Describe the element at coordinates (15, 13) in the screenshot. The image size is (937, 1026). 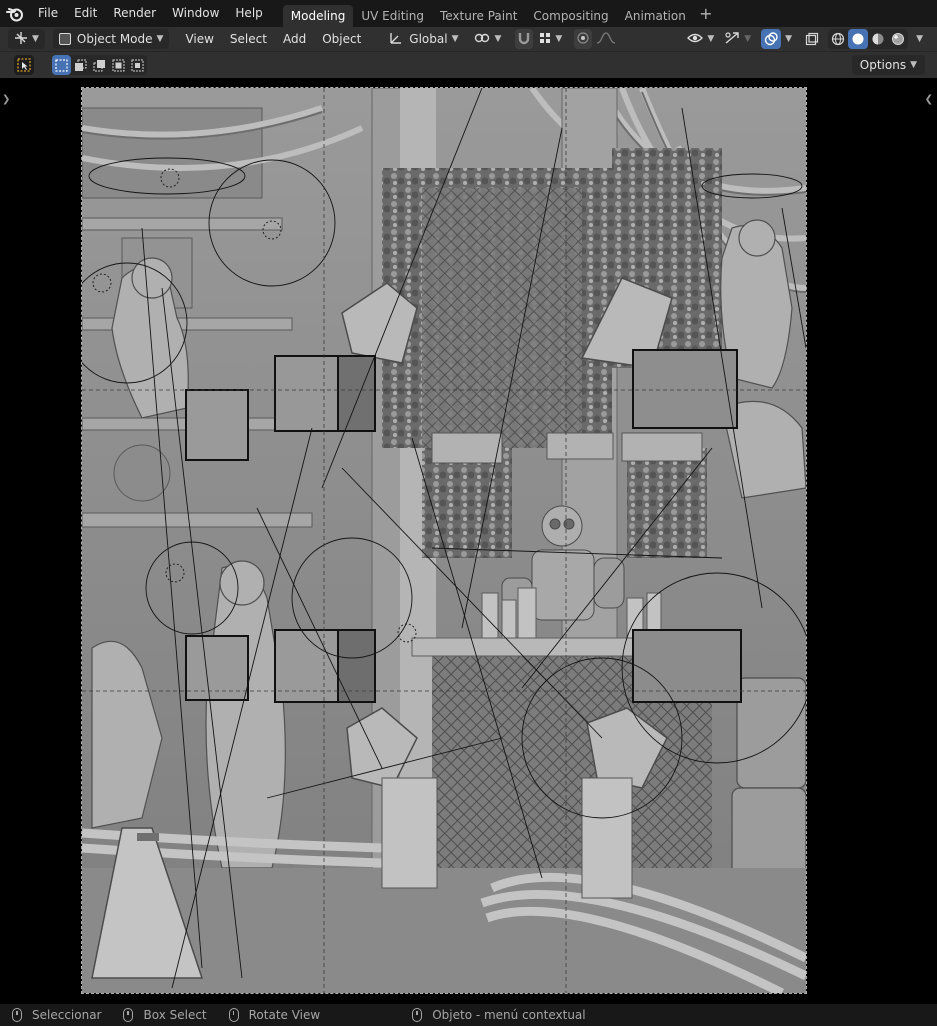
I see `blender-logo-icon` at that location.